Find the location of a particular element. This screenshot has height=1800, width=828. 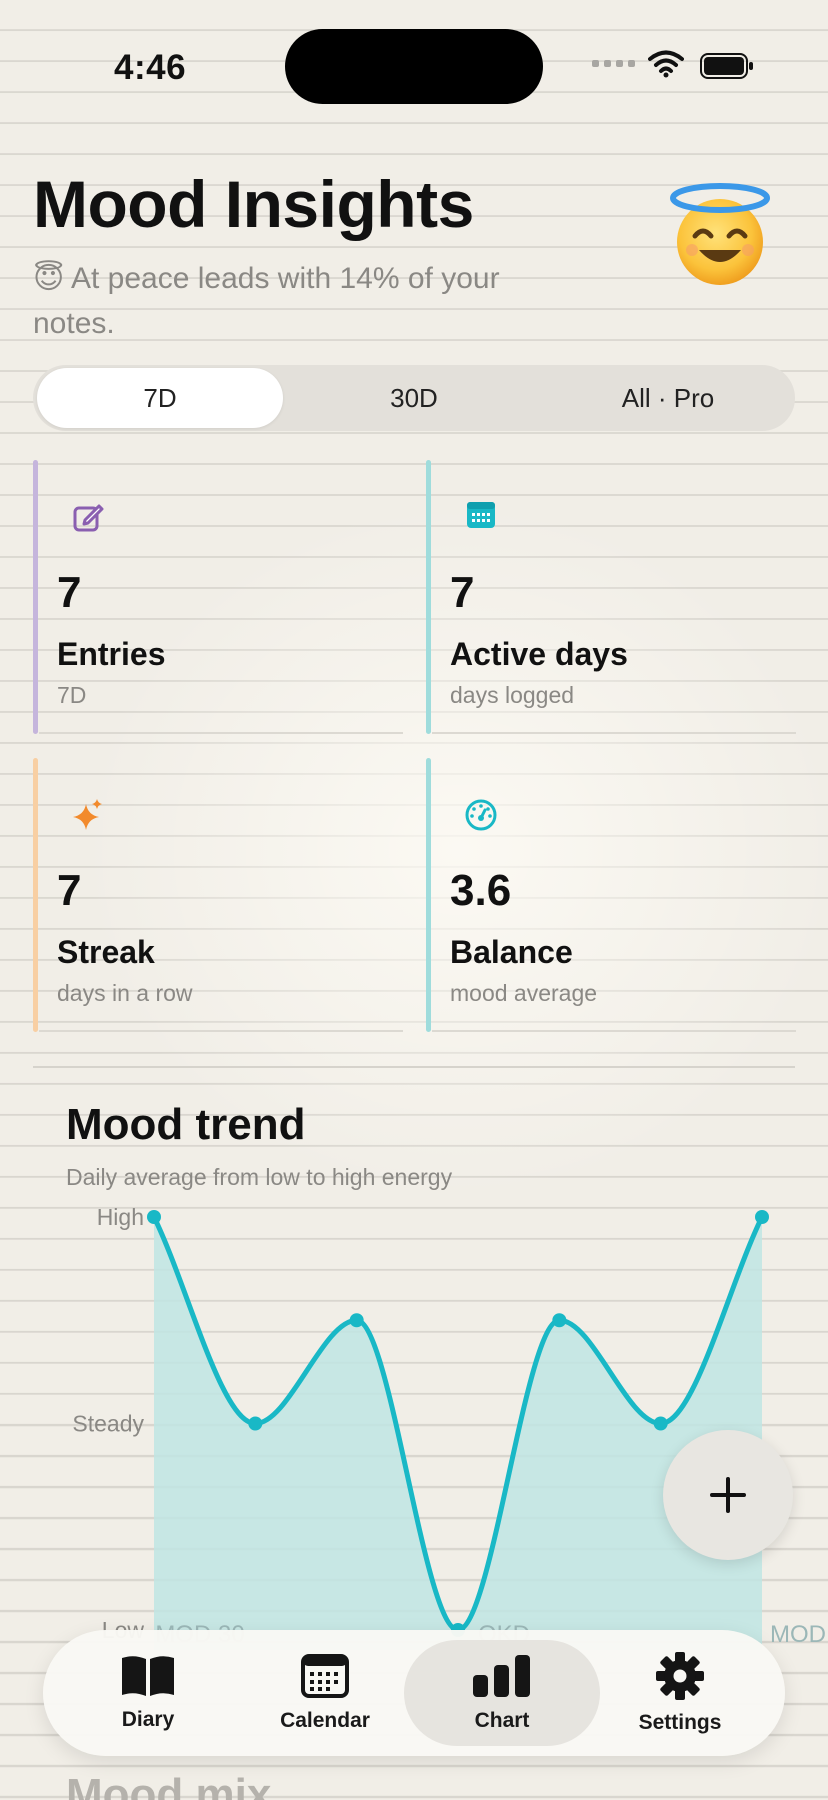

cellular-signal-icon is located at coordinates (613, 63).